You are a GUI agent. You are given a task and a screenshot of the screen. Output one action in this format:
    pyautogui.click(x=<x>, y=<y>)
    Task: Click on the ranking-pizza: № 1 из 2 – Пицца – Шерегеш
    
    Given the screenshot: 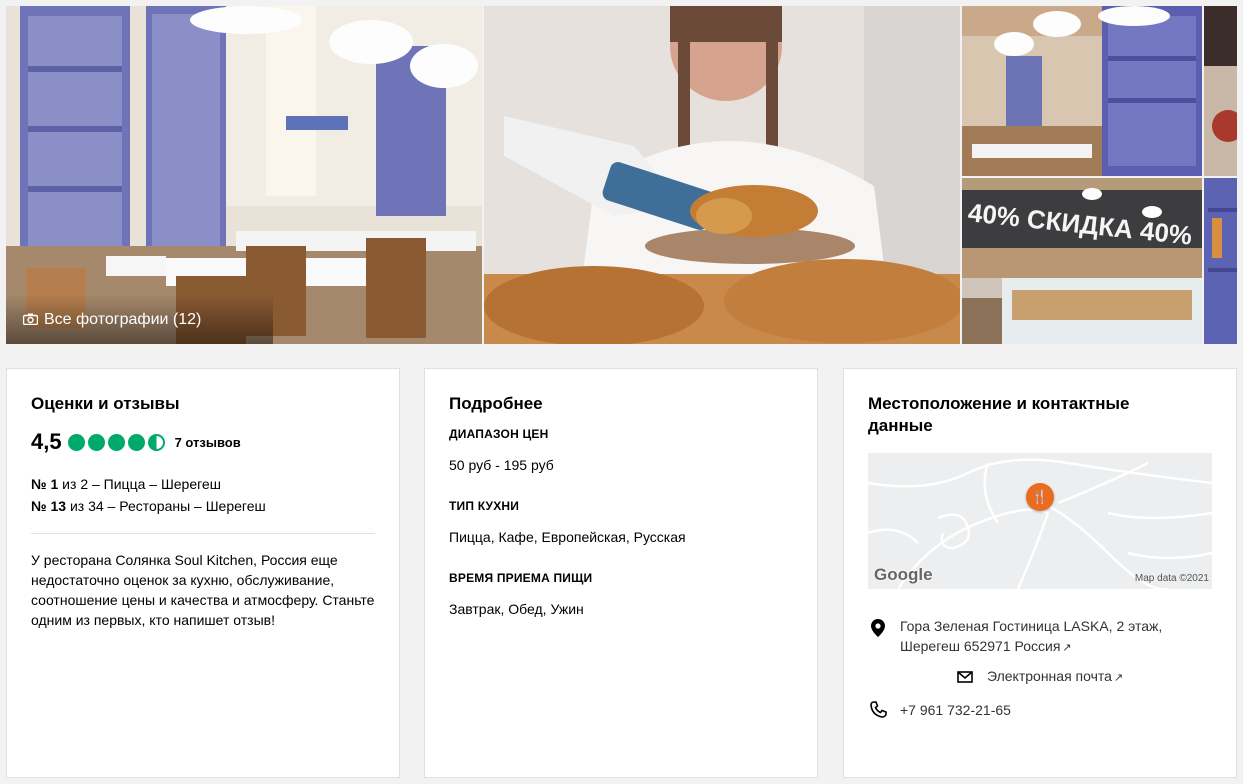 What is the action you would take?
    pyautogui.click(x=203, y=484)
    